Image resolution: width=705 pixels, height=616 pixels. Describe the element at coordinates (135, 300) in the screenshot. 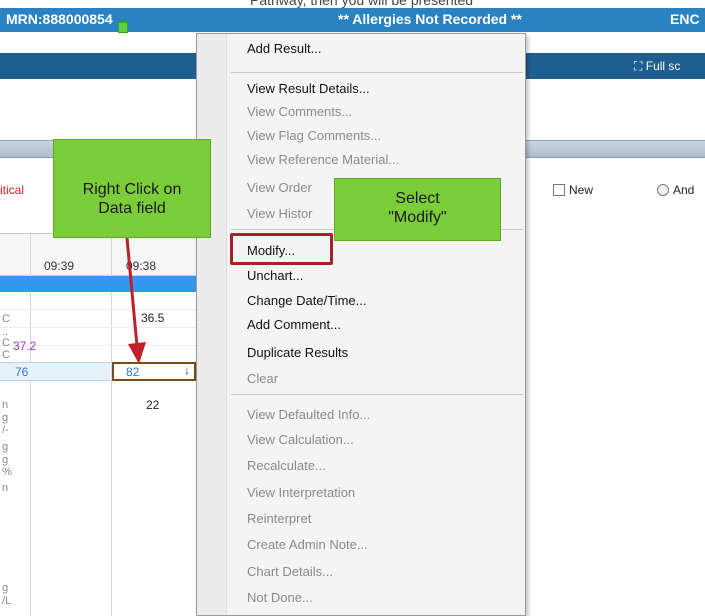

I see `pointer-arrow-icon` at that location.